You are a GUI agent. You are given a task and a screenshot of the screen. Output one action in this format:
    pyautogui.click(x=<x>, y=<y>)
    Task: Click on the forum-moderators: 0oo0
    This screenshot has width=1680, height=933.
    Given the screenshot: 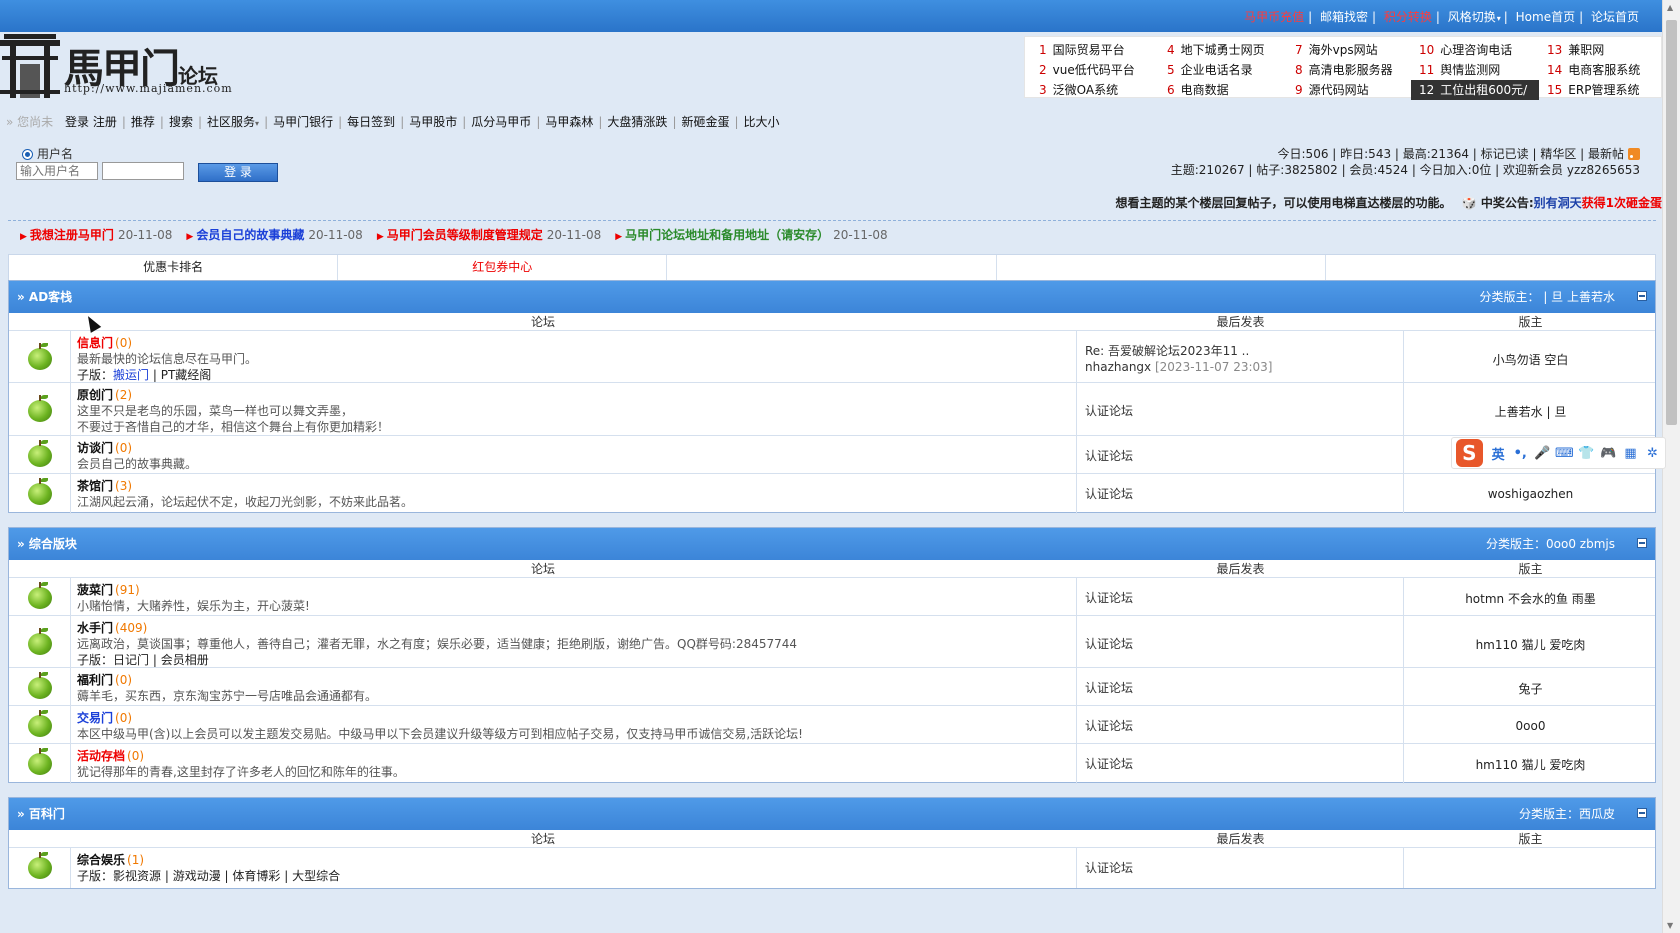 What is the action you would take?
    pyautogui.click(x=1530, y=726)
    